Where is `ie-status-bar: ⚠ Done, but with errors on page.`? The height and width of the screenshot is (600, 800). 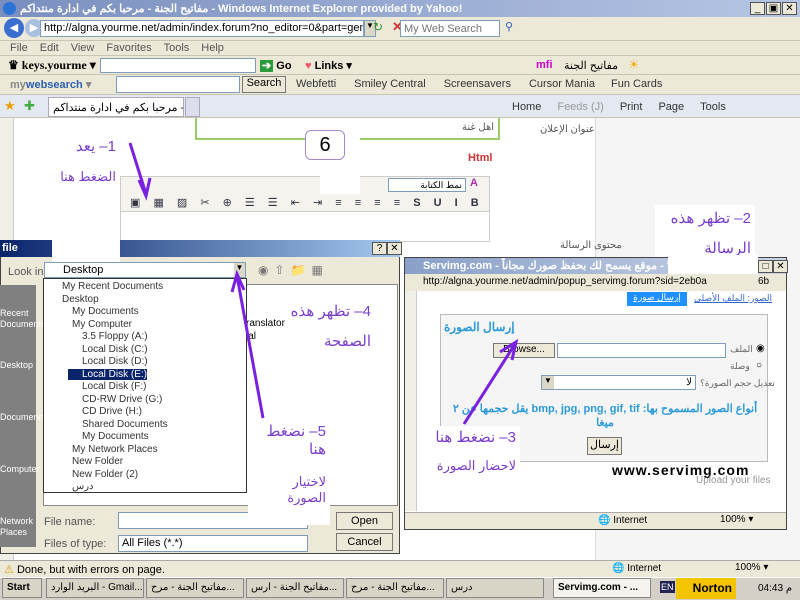 ie-status-bar: ⚠ Done, but with errors on page. is located at coordinates (400, 568).